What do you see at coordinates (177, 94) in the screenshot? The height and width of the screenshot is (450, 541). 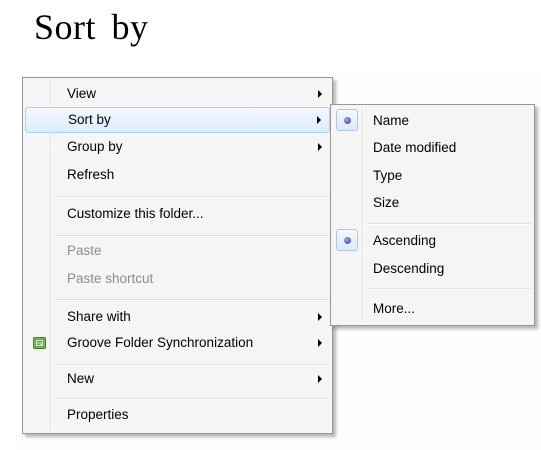 I see `menu-item-view: View` at bounding box center [177, 94].